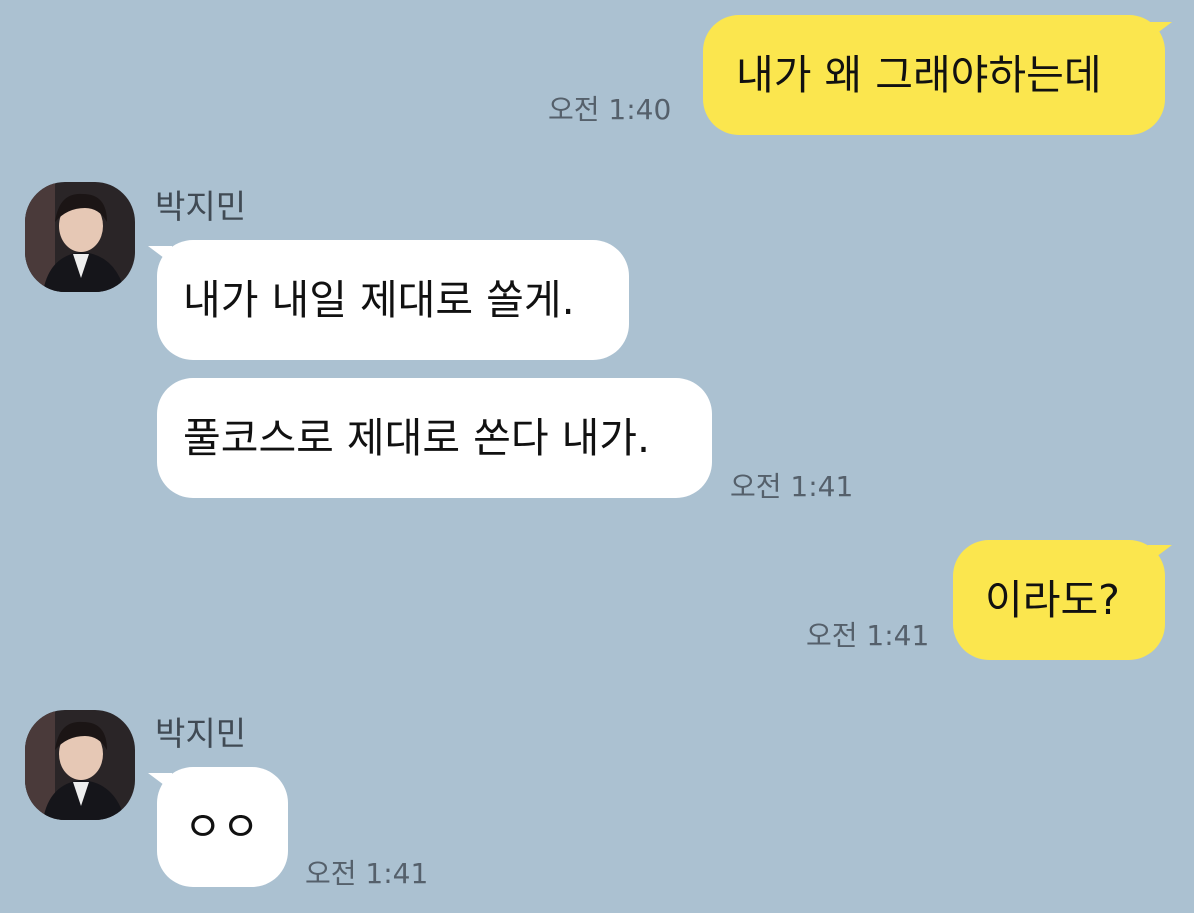 The height and width of the screenshot is (913, 1194). What do you see at coordinates (1052, 599) in the screenshot?
I see `message-text: 이라도?` at bounding box center [1052, 599].